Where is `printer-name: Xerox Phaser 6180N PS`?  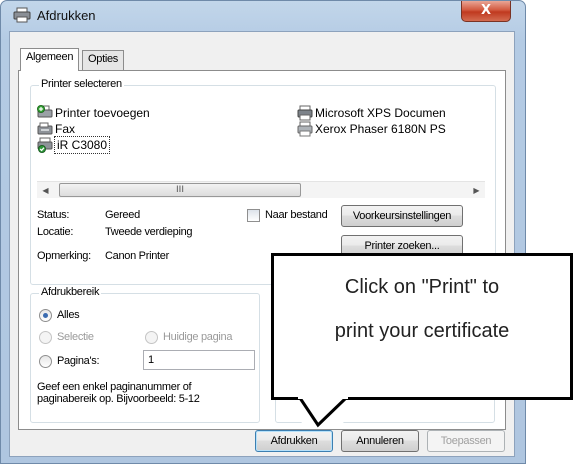 printer-name: Xerox Phaser 6180N PS is located at coordinates (380, 129).